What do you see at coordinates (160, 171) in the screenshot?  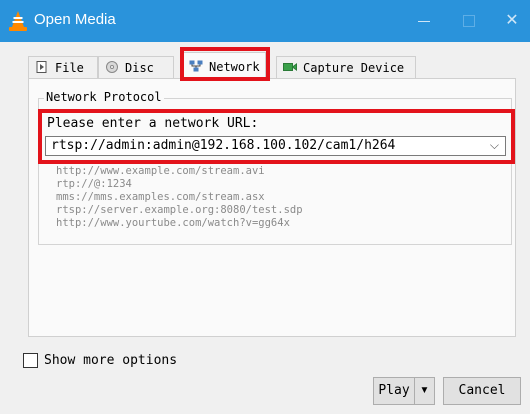 I see `example-url: http://www.example.com/stream.avi` at bounding box center [160, 171].